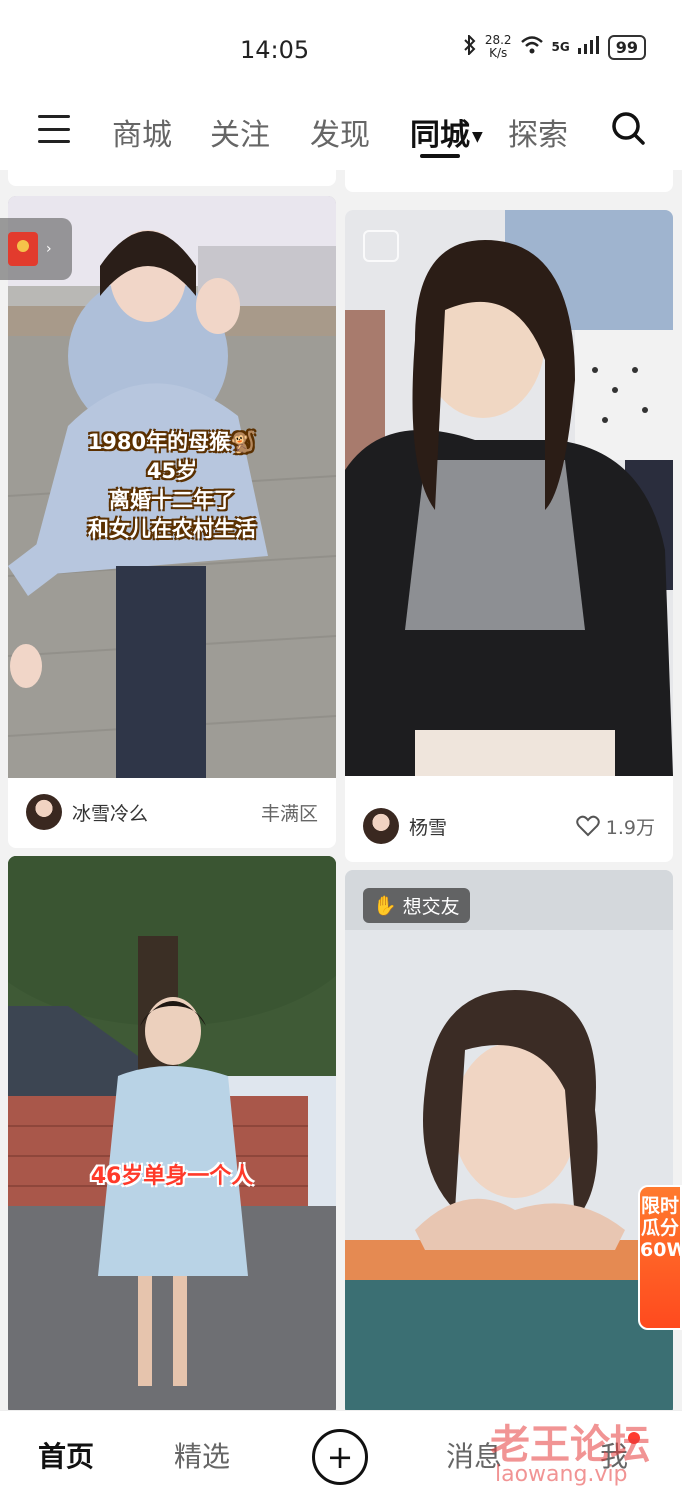  What do you see at coordinates (142, 132) in the screenshot?
I see `tab-mall: 商城` at bounding box center [142, 132].